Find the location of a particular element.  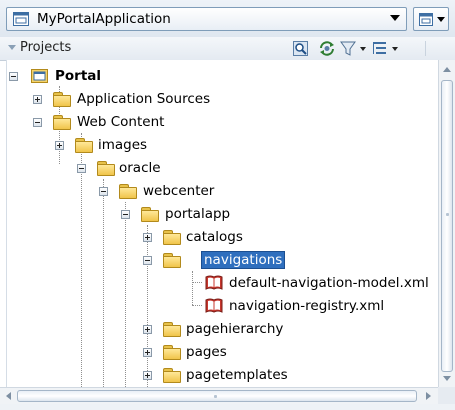

portal-project-icon is located at coordinates (39, 76).